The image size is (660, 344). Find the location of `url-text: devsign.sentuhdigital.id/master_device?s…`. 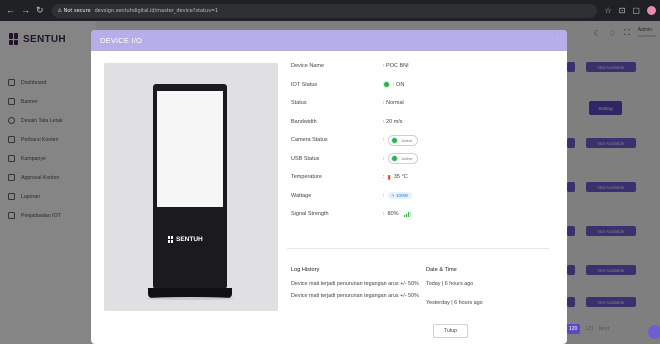

url-text: devsign.sentuhdigital.id/master_device?s… is located at coordinates (156, 10).